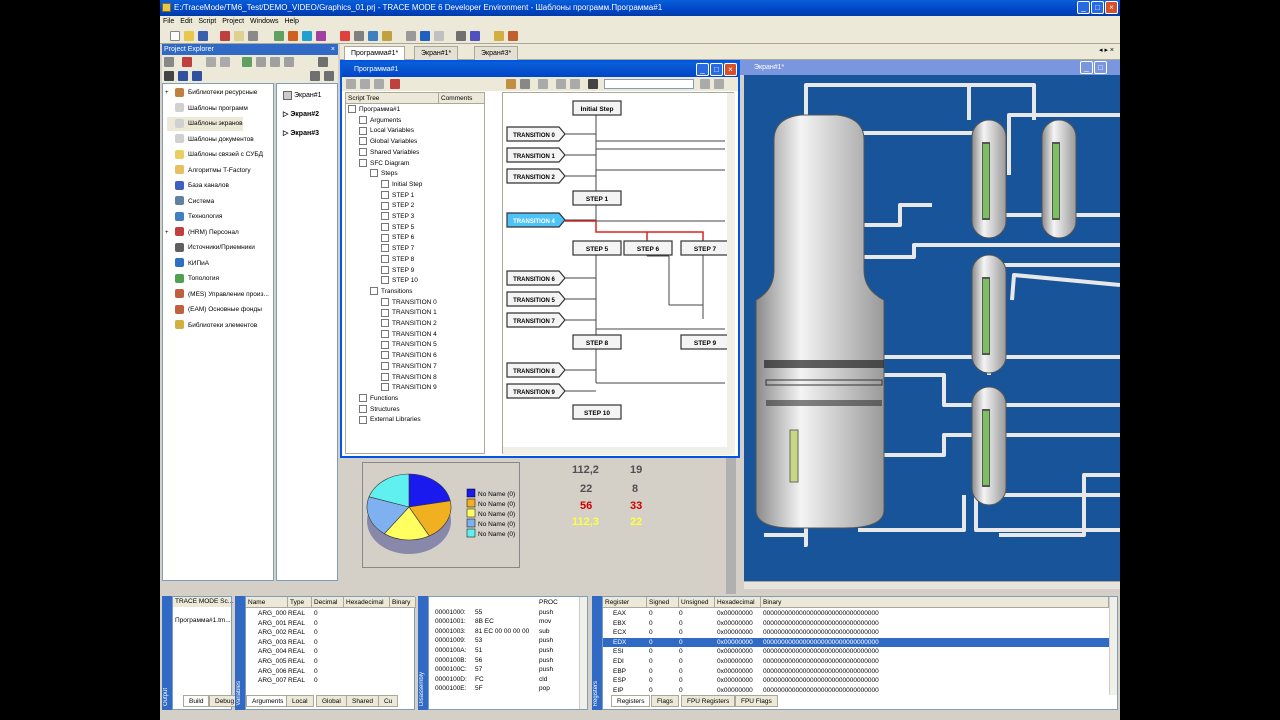  What do you see at coordinates (267, 602) in the screenshot?
I see `var-col-name: Name` at bounding box center [267, 602].